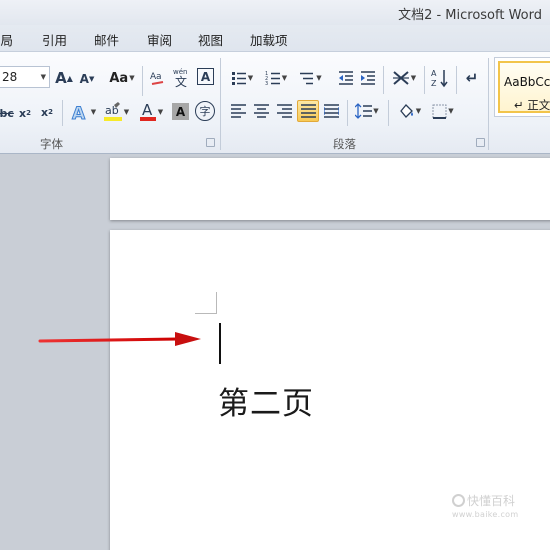  Describe the element at coordinates (106, 39) in the screenshot. I see `tab-mailings: 邮件` at that location.